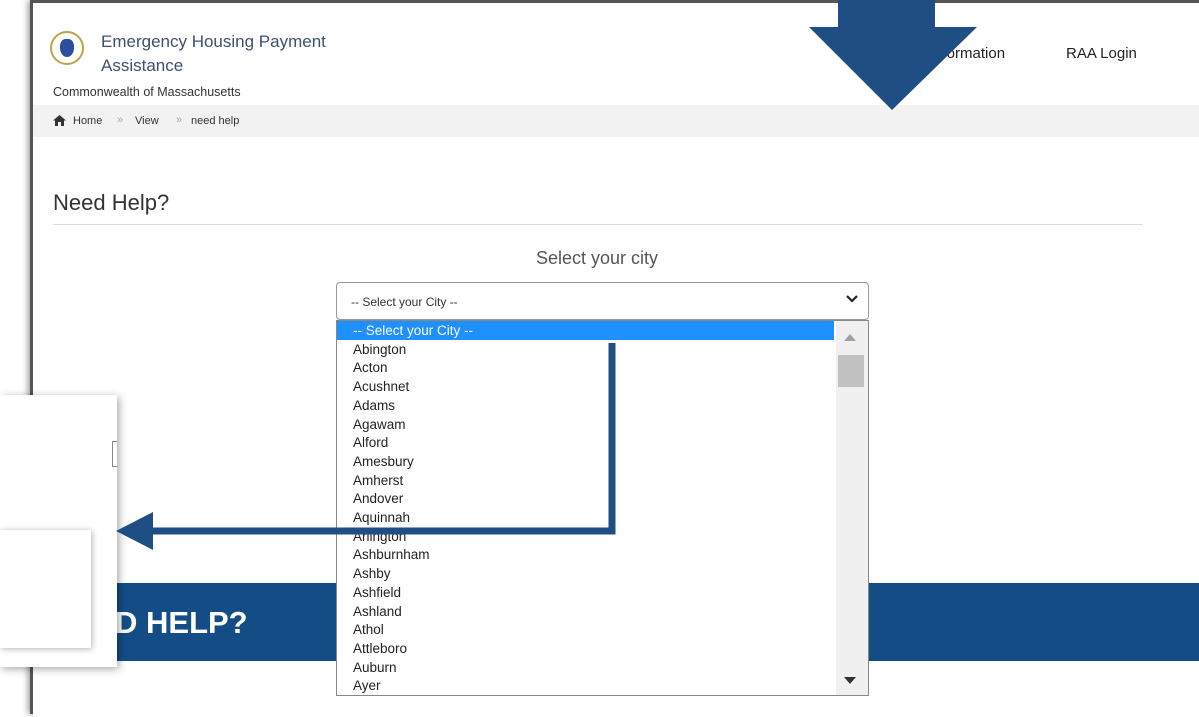  I want to click on left-arrowhead, so click(134, 531).